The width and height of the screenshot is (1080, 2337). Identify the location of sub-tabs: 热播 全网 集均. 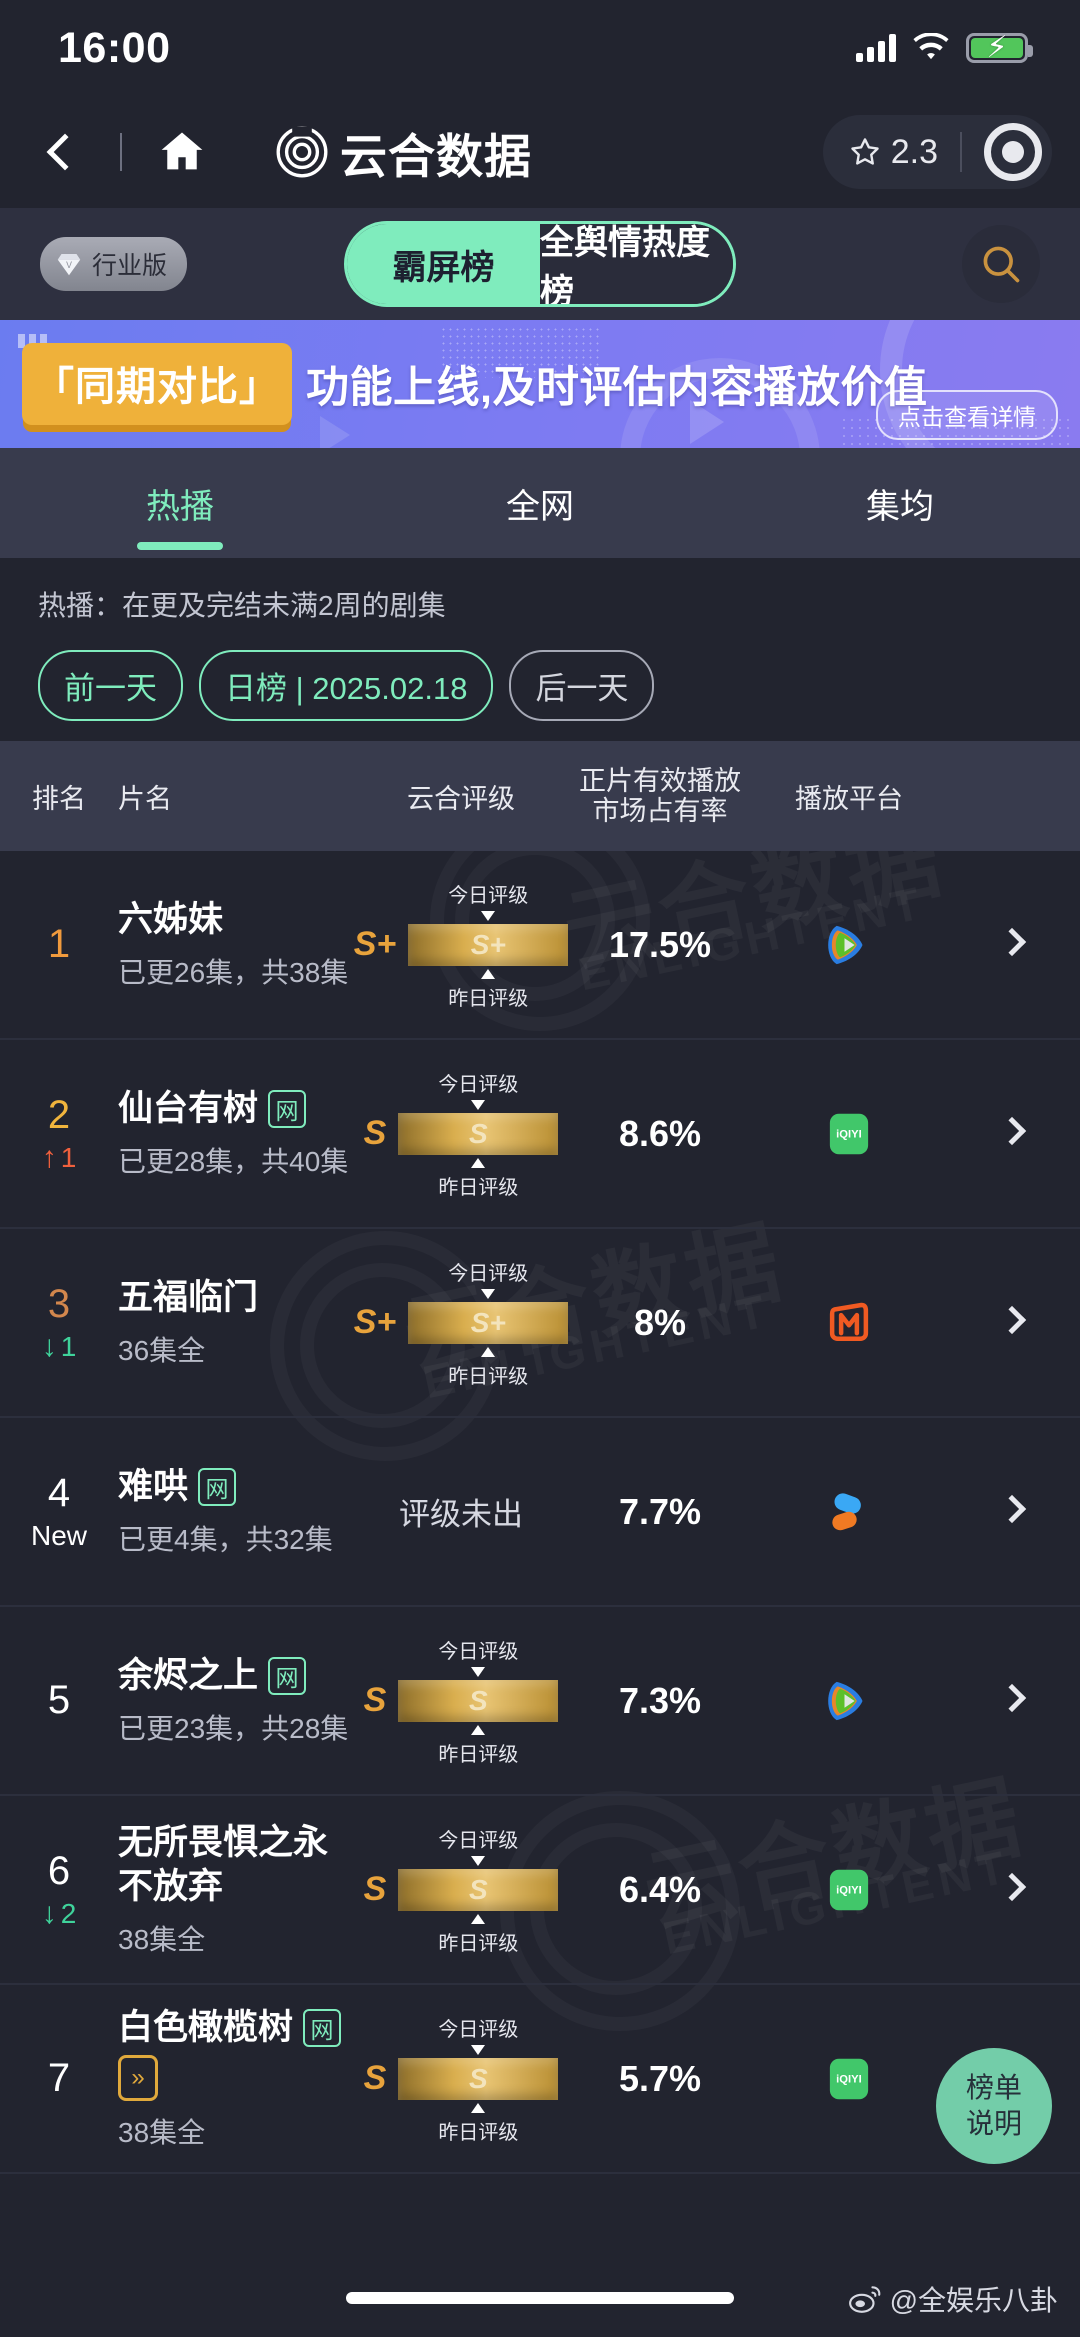
(540, 503).